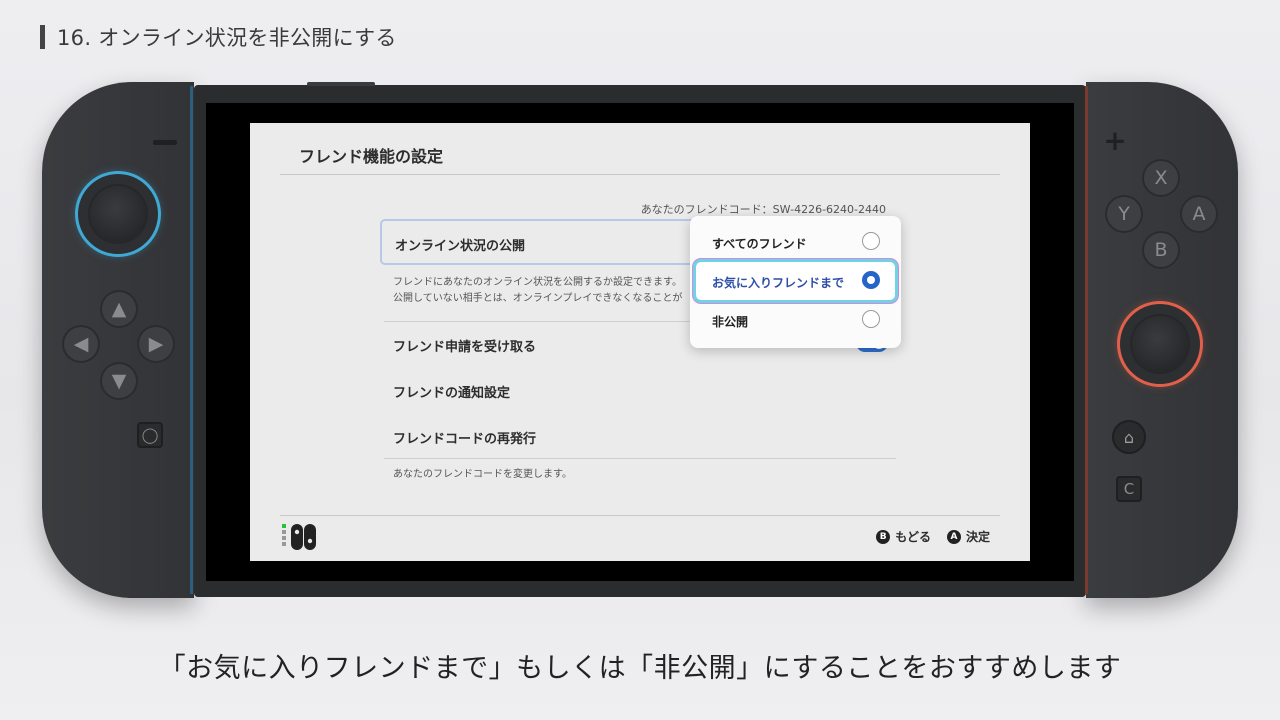 The image size is (1280, 720). Describe the element at coordinates (871, 280) in the screenshot. I see `radio-selected-icon` at that location.